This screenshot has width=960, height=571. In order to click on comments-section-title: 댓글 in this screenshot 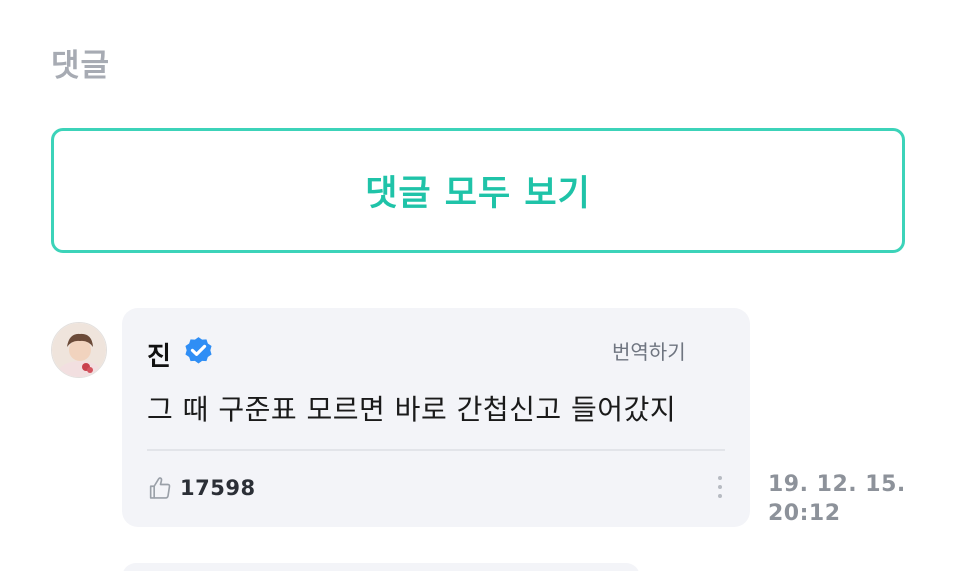, I will do `click(81, 66)`.